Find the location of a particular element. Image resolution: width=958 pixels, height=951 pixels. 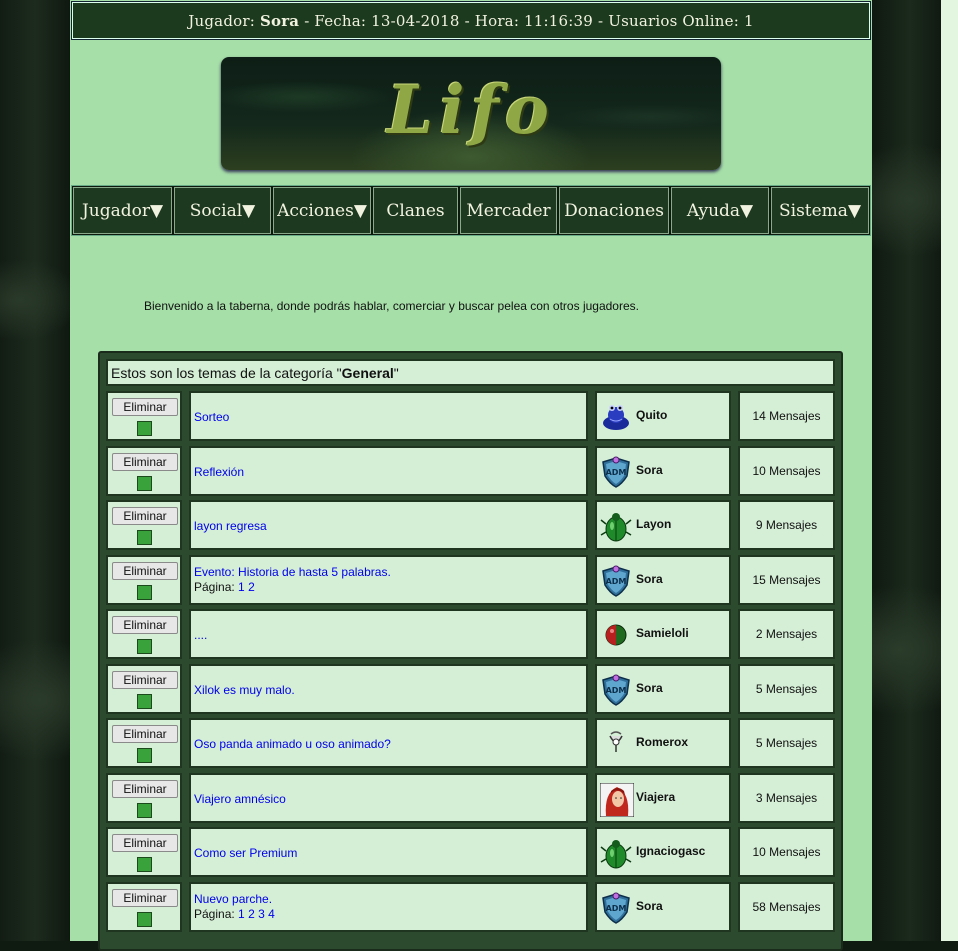

topic-cell: Xilok es muy malo. is located at coordinates (388, 689).